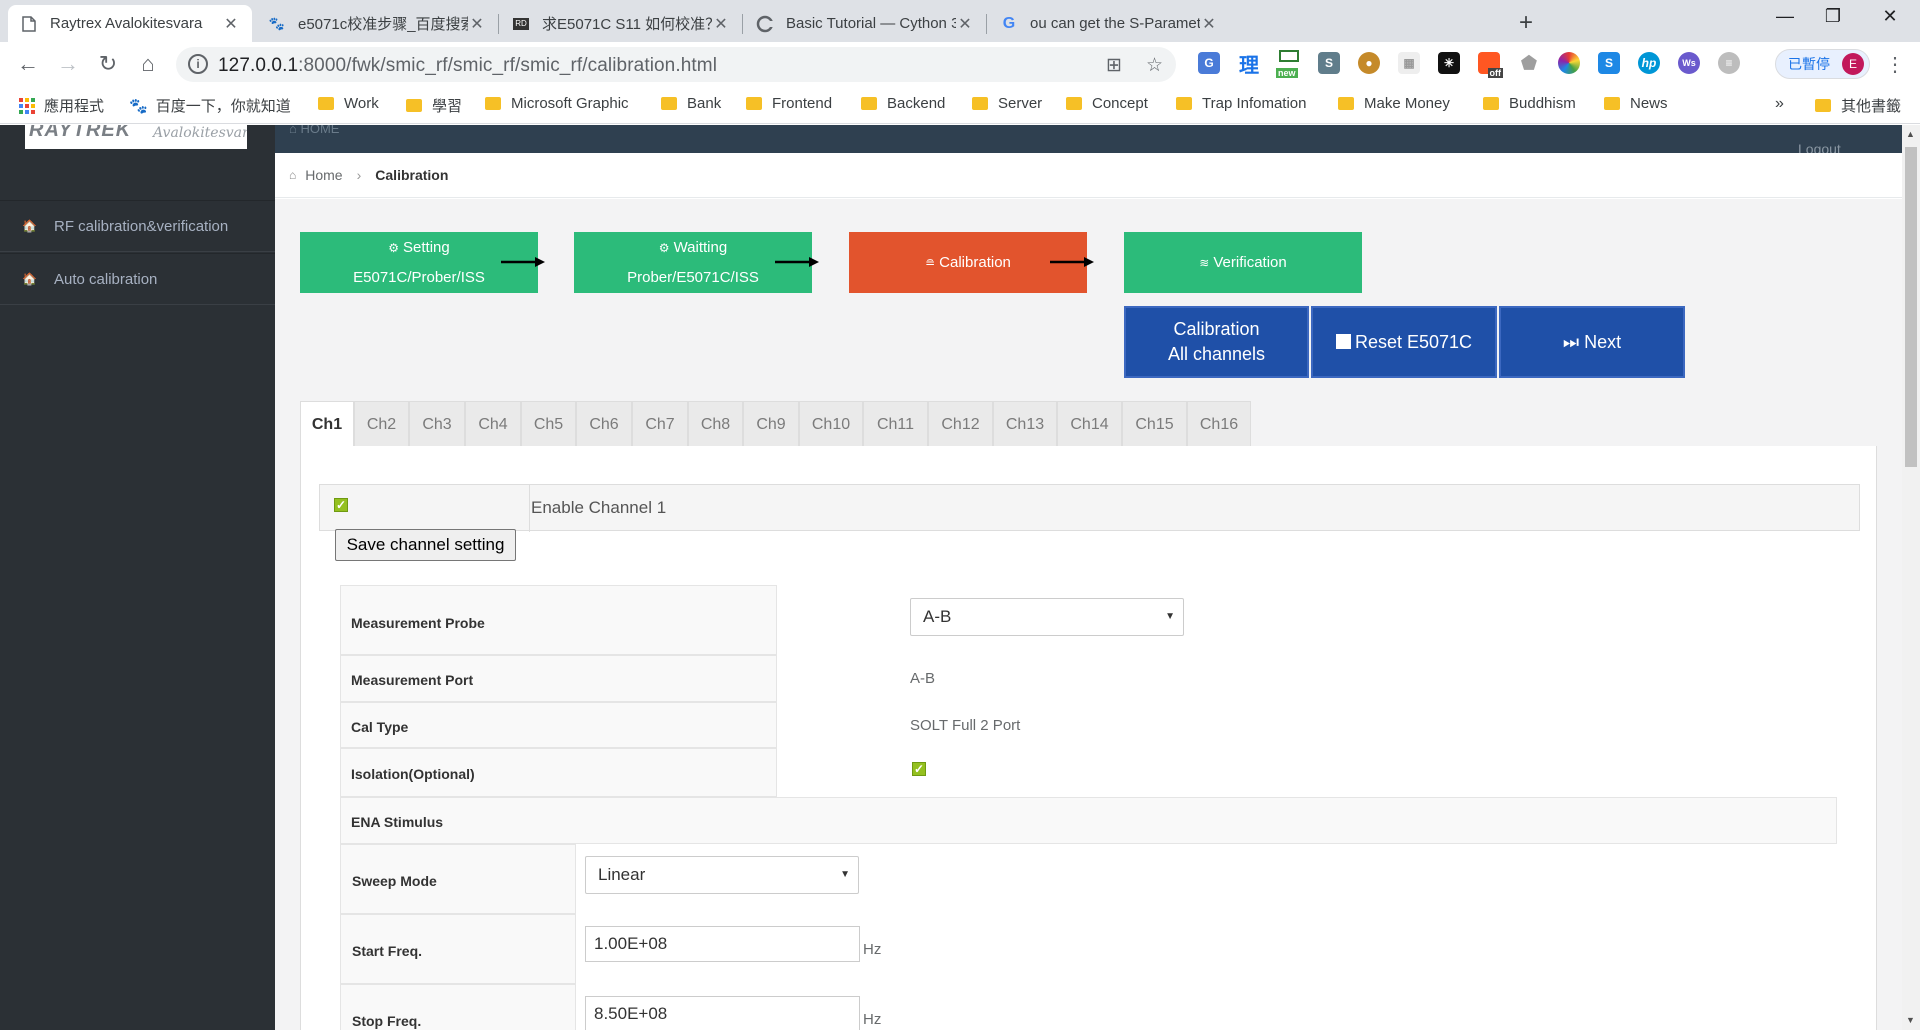 The image size is (1920, 1030). I want to click on bookmark-folder-make-money: Make Money, so click(1394, 103).